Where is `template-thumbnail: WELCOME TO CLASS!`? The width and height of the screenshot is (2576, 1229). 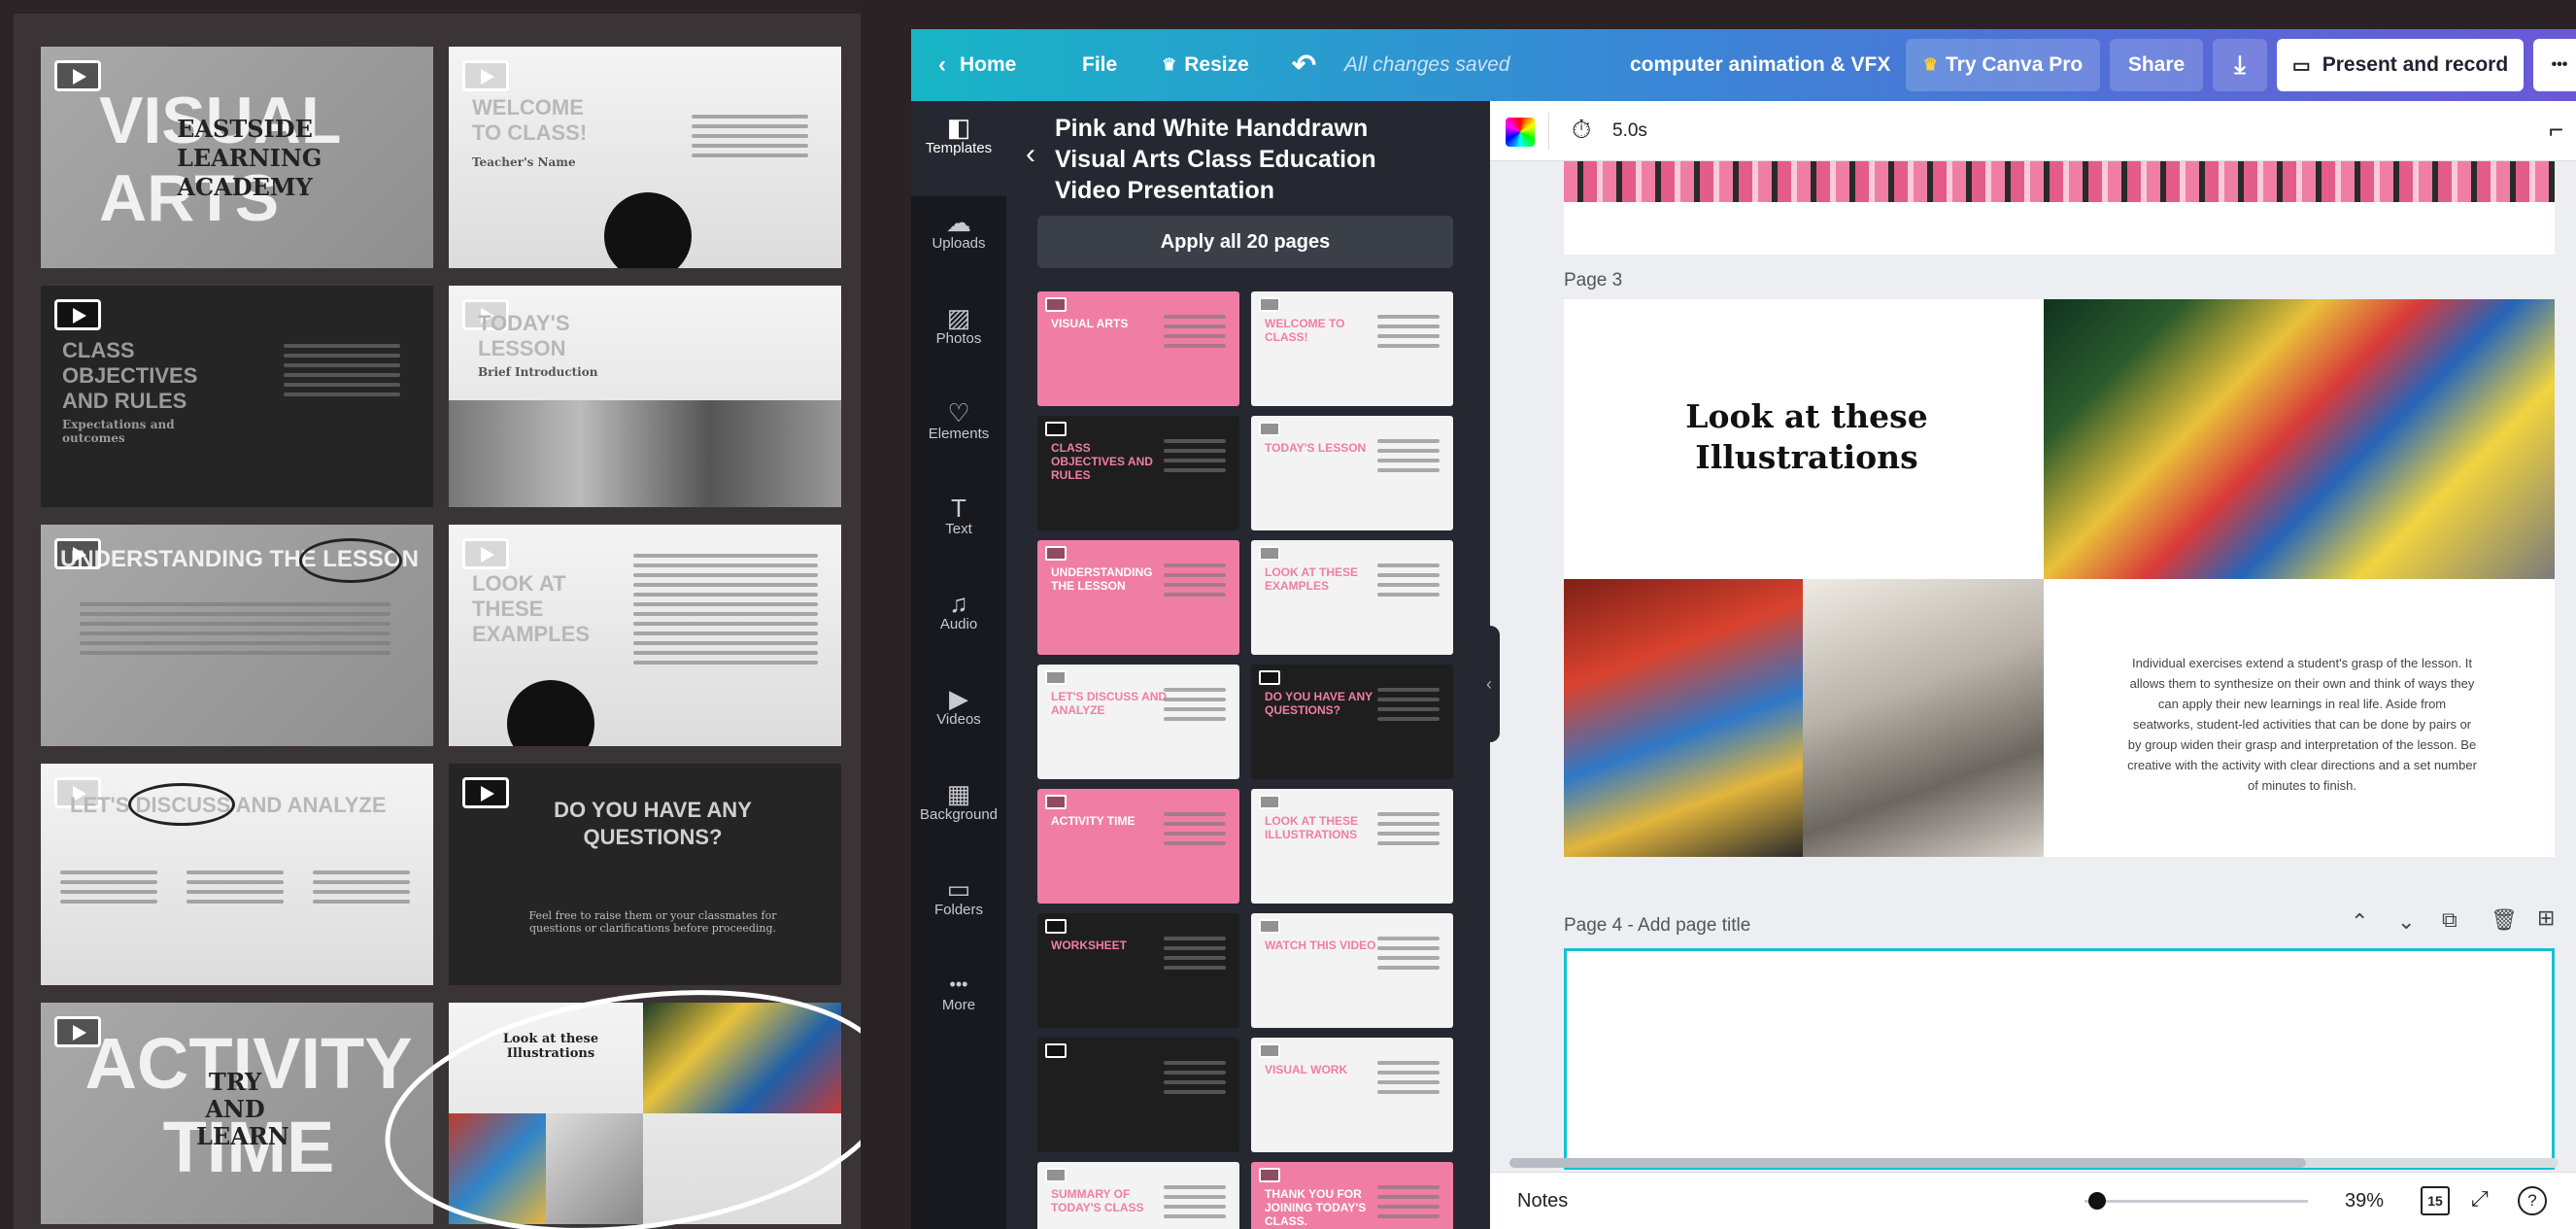 template-thumbnail: WELCOME TO CLASS! is located at coordinates (1352, 349).